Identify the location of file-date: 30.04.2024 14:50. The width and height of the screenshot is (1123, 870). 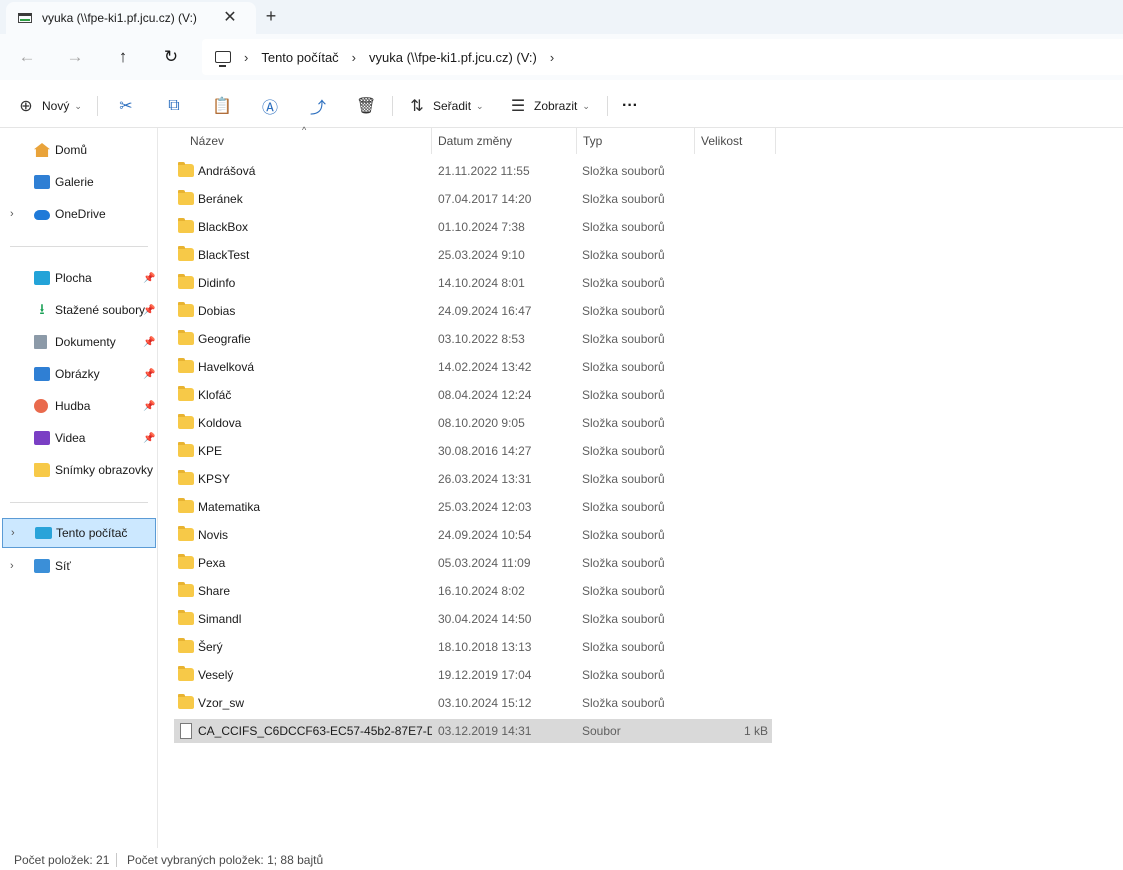
(485, 619).